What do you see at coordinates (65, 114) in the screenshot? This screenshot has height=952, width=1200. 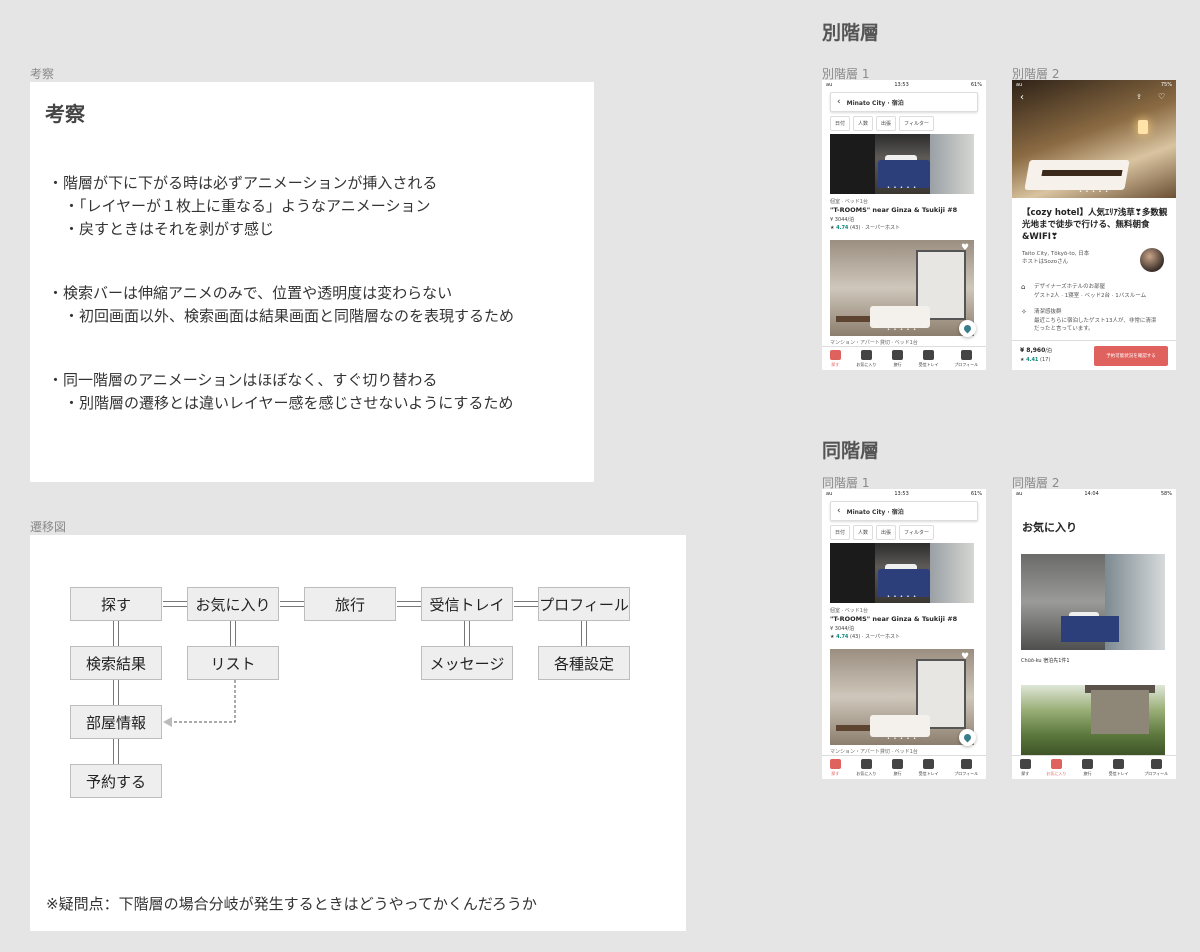 I see `observation-title: 考察` at bounding box center [65, 114].